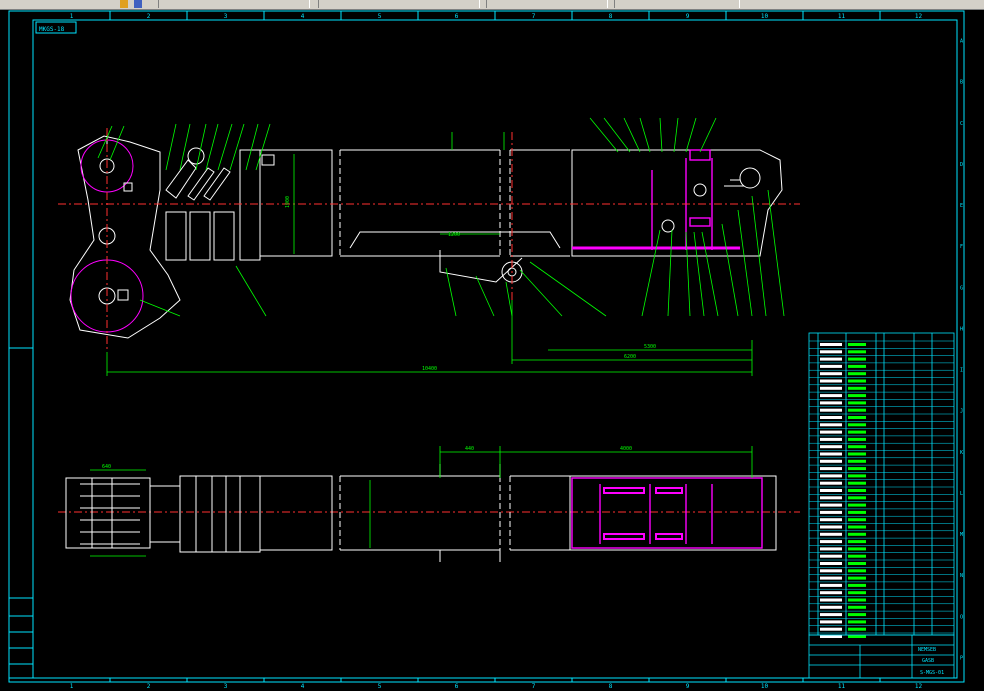 The height and width of the screenshot is (691, 984). I want to click on row-labels: A B C D E F G H I J K L M N O P, so click(961, 350).